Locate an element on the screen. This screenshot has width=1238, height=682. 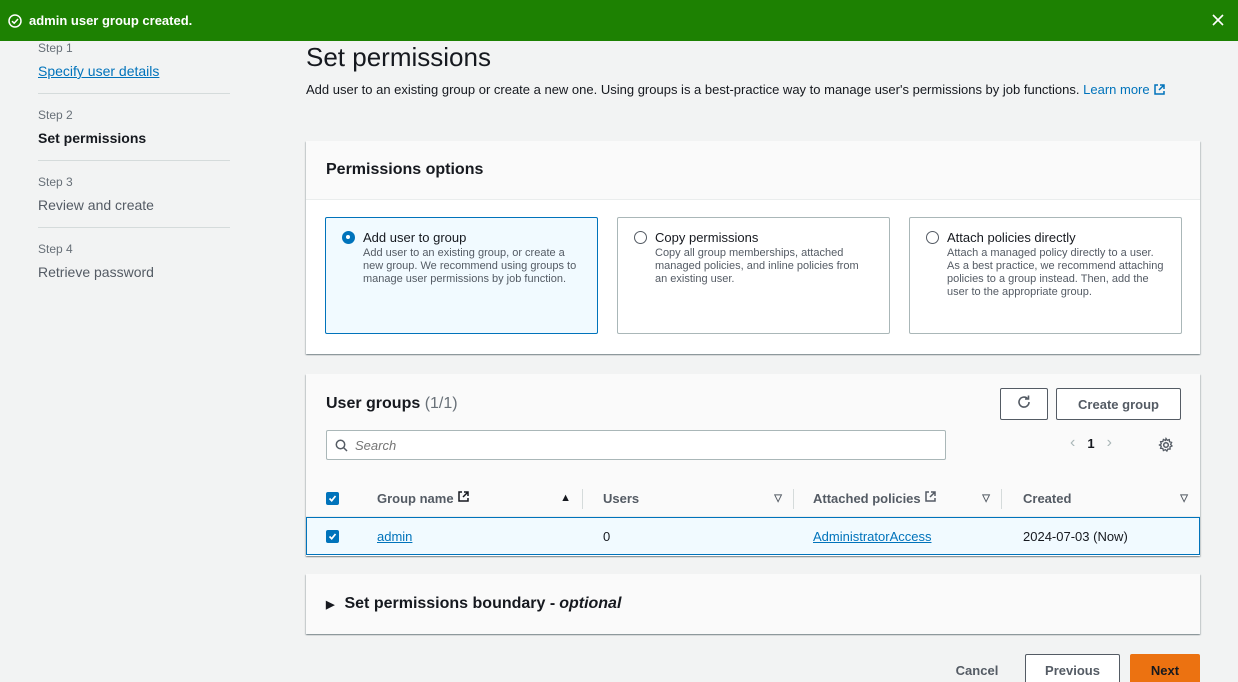
step-number: Step 3 is located at coordinates (55, 182).